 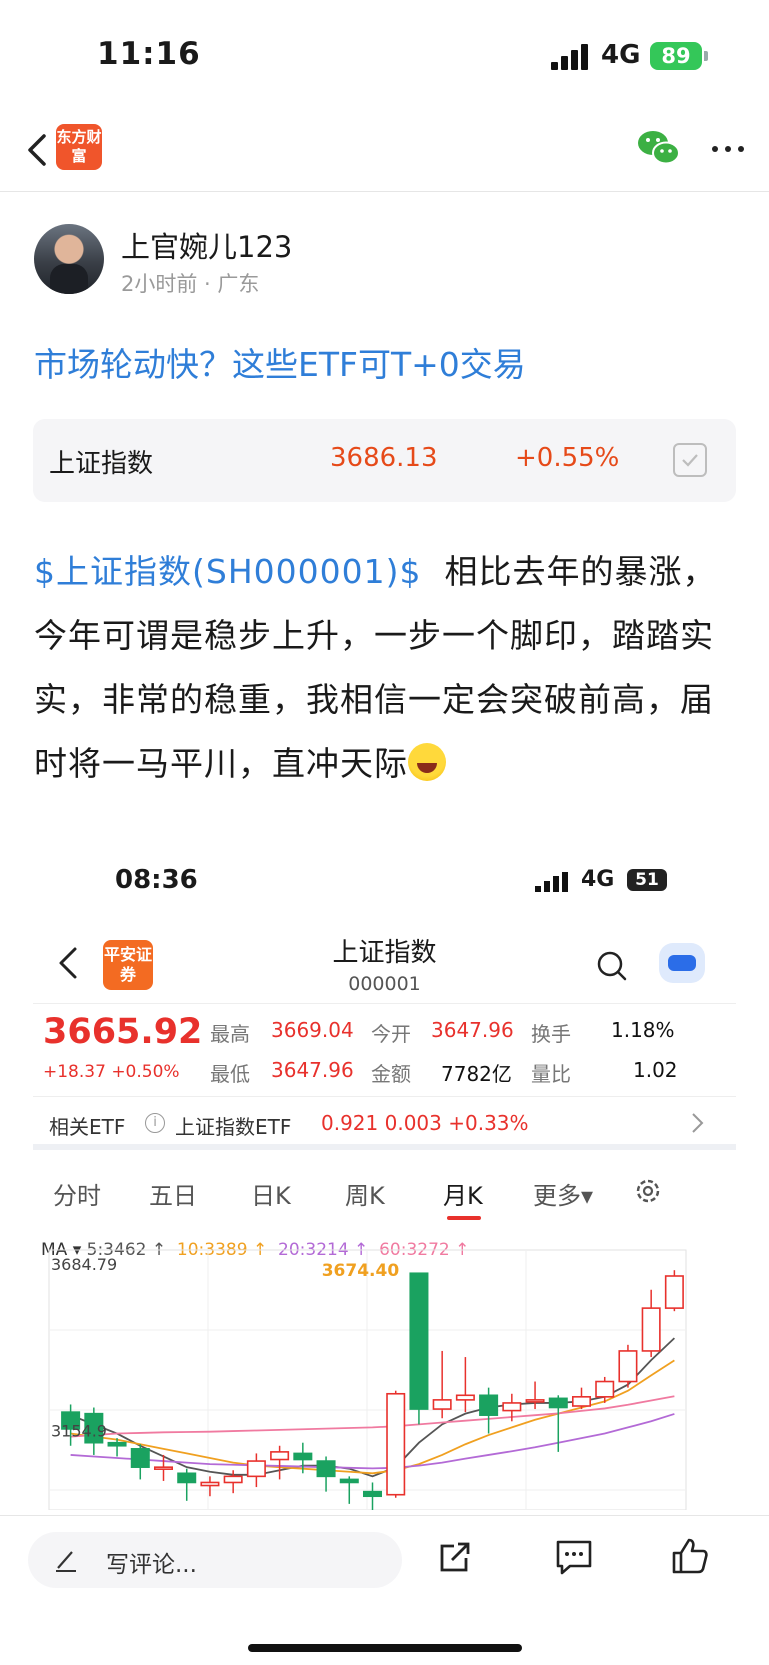 I want to click on home-indicator, so click(x=385, y=1648).